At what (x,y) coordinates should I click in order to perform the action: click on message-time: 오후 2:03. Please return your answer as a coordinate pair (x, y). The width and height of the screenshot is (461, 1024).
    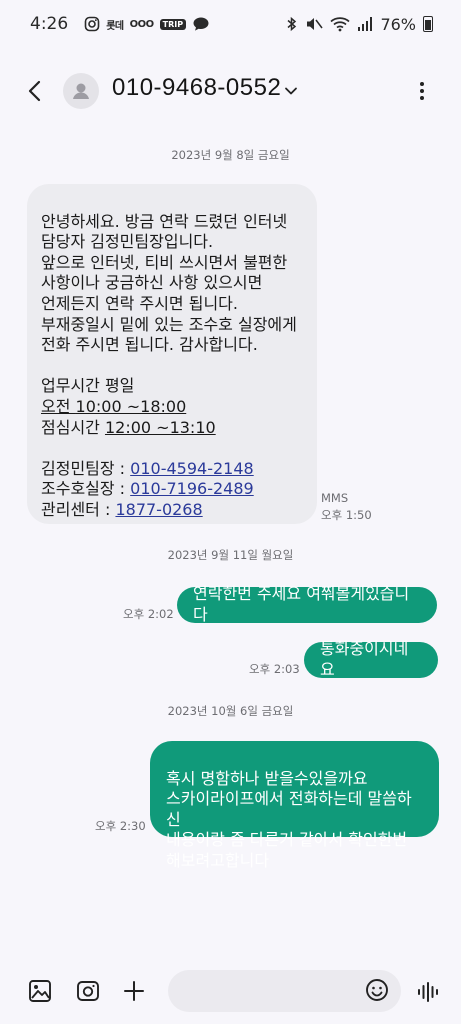
    Looking at the image, I should click on (274, 669).